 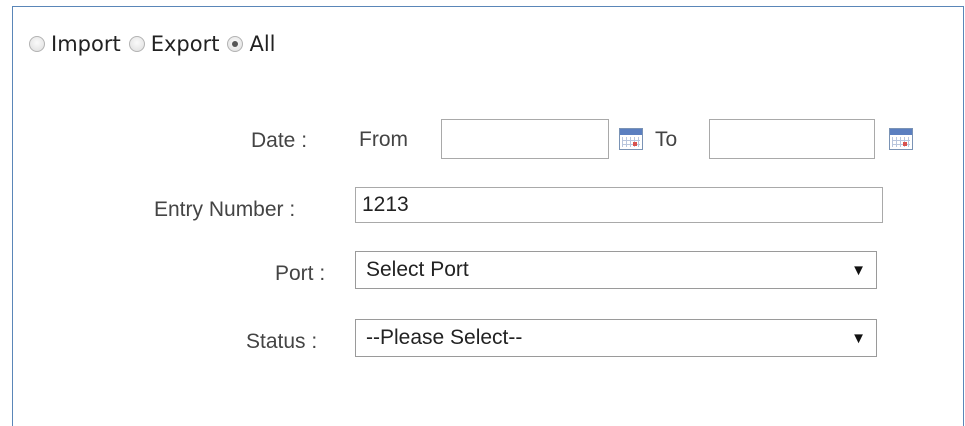 I want to click on port-select-value: Select Port, so click(x=417, y=269).